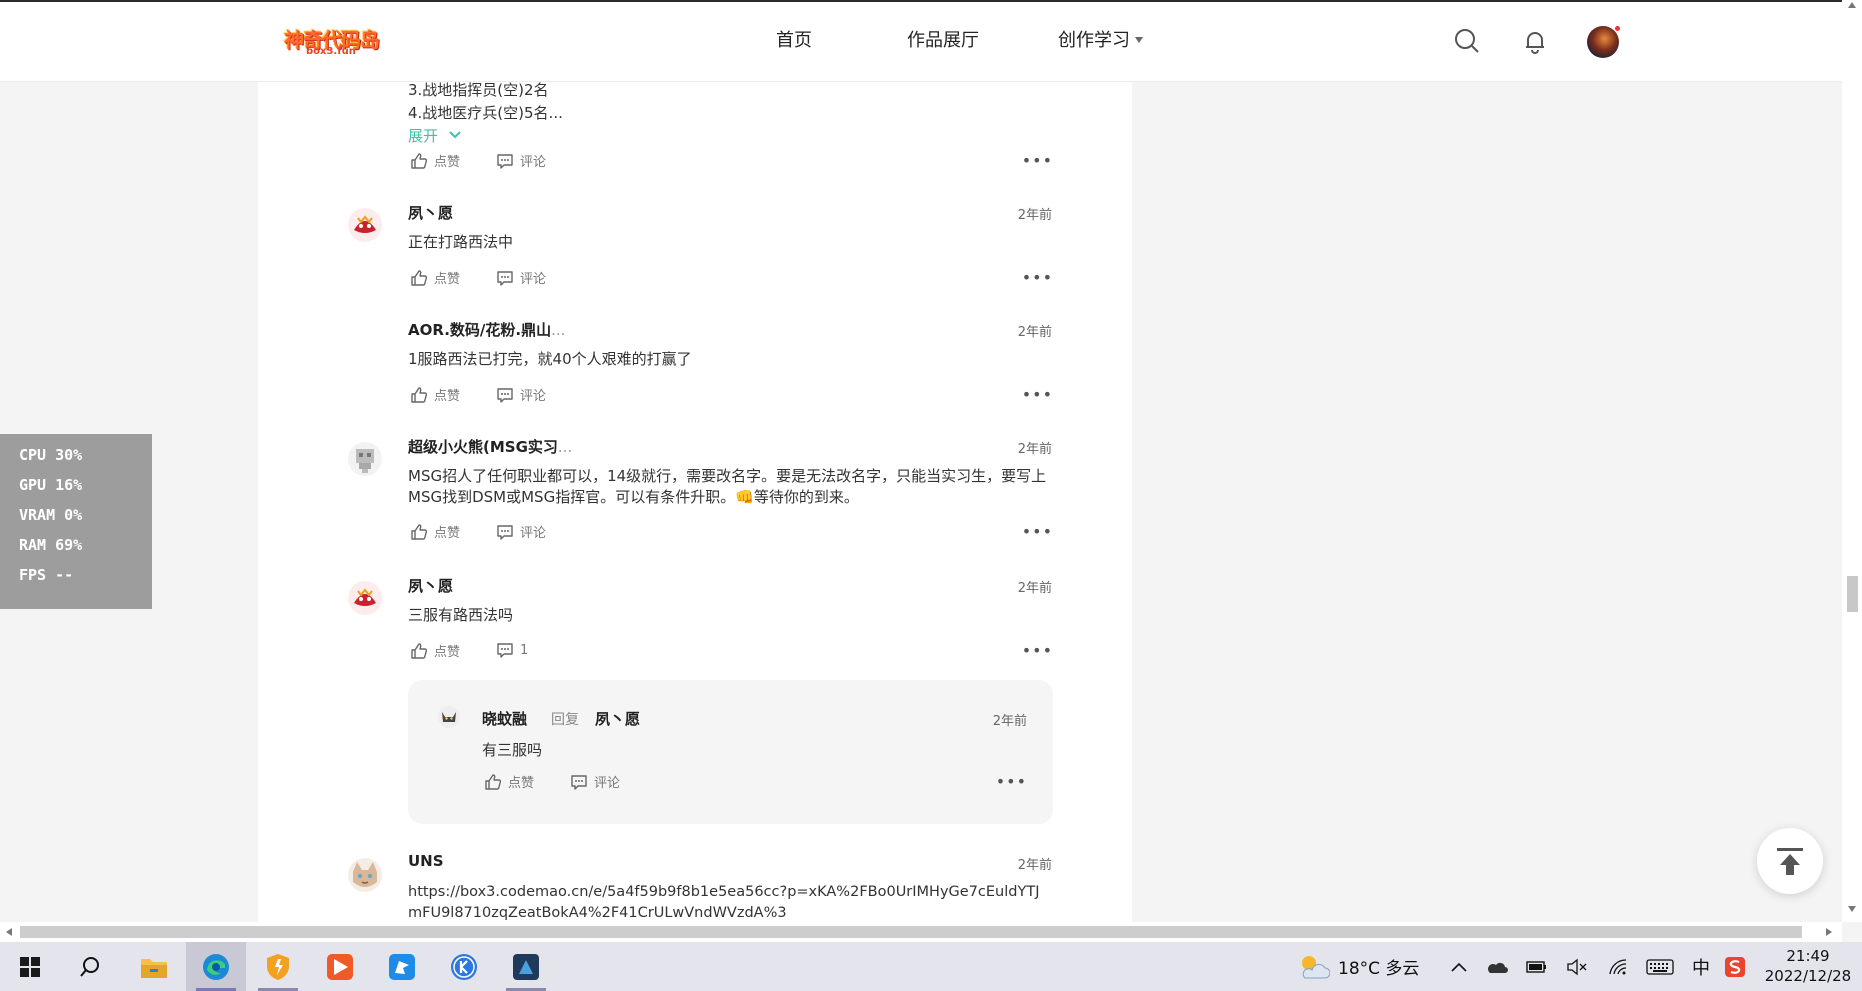 This screenshot has width=1862, height=991. What do you see at coordinates (504, 718) in the screenshot?
I see `reply-author: 晓蚊融` at bounding box center [504, 718].